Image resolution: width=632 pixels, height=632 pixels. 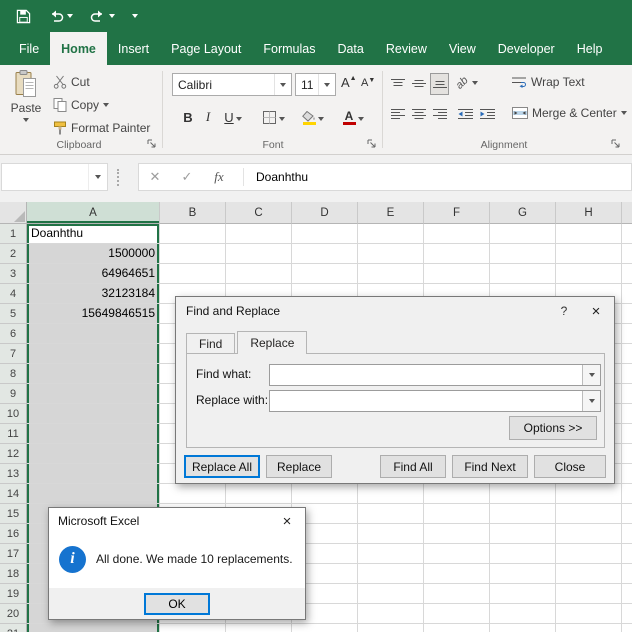 I want to click on cell-H19, so click(x=589, y=594).